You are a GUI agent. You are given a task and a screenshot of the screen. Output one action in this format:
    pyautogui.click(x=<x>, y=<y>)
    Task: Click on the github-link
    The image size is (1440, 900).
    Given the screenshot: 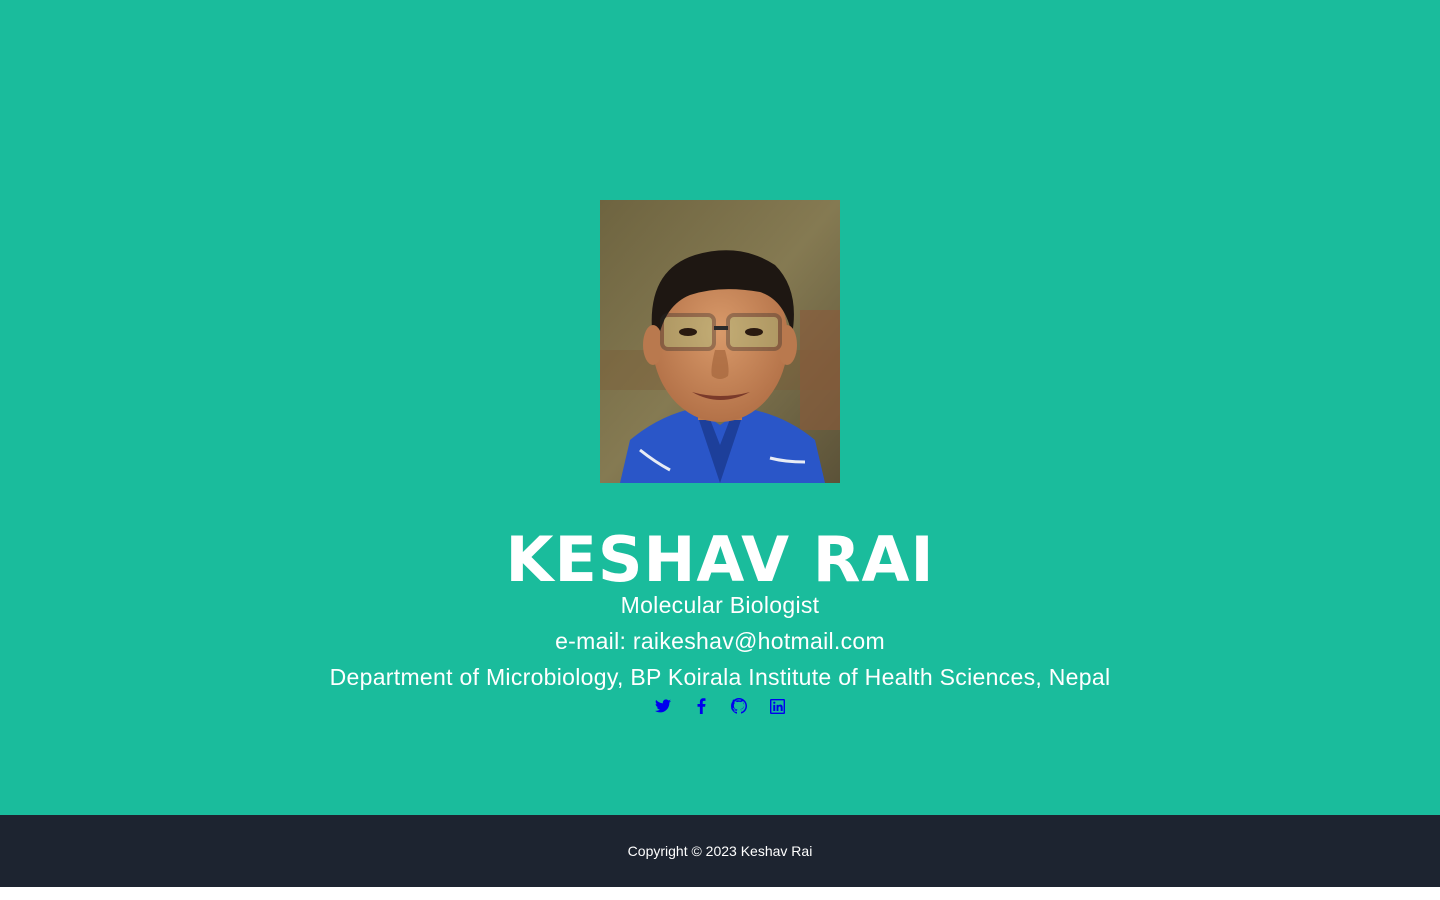 What is the action you would take?
    pyautogui.click(x=739, y=706)
    